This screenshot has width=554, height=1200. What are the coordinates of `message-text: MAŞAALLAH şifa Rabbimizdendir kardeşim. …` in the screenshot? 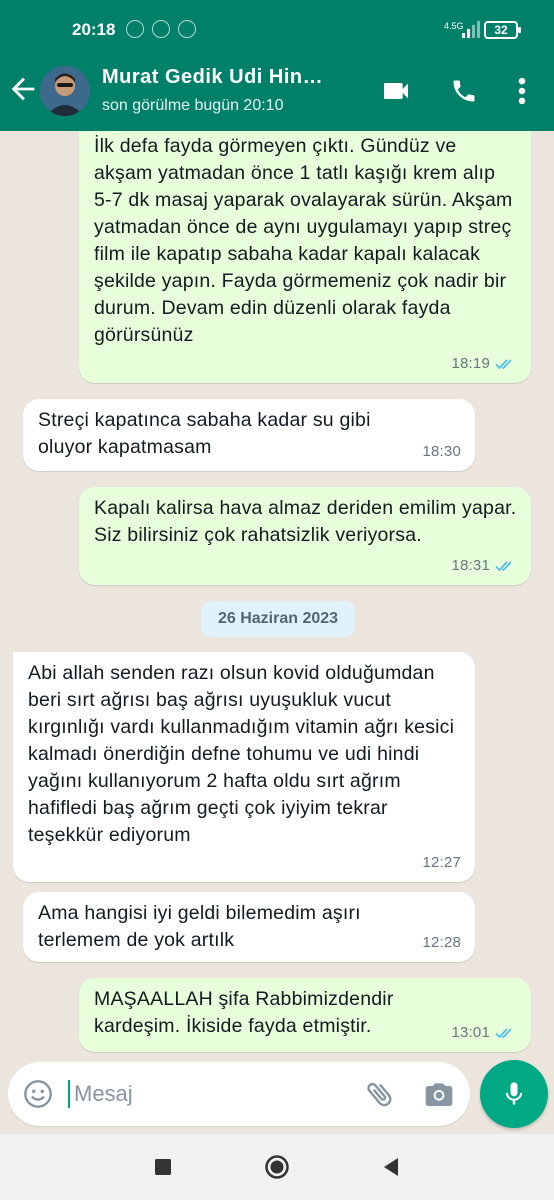 It's located at (244, 1012).